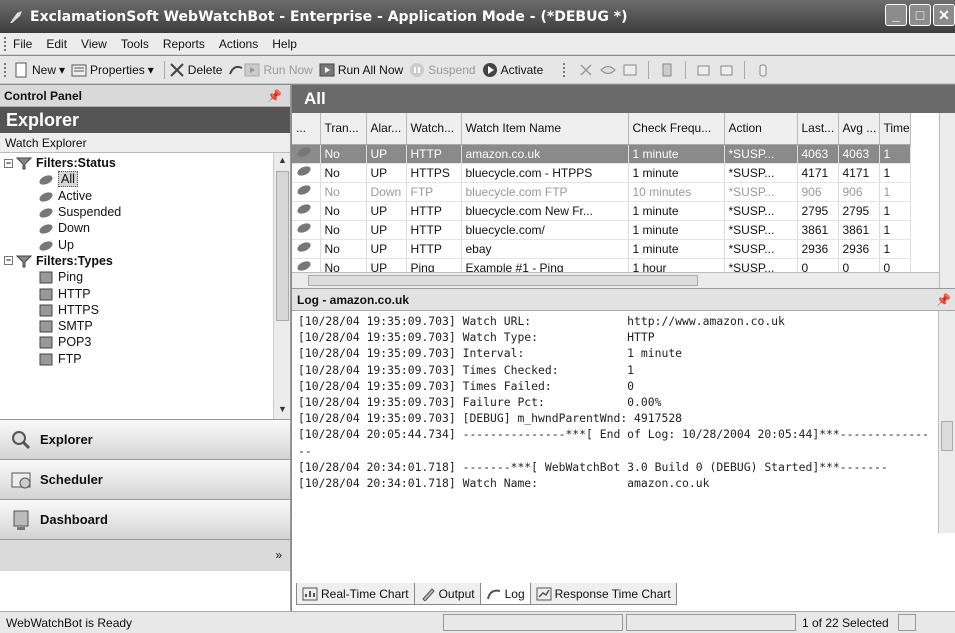 The width and height of the screenshot is (955, 633). What do you see at coordinates (56, 44) in the screenshot?
I see `menu-edit: Edit` at bounding box center [56, 44].